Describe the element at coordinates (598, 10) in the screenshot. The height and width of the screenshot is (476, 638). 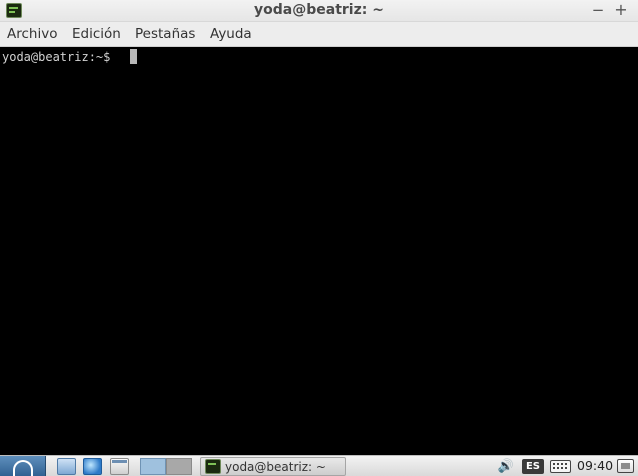
I see `minimize-button: −` at that location.